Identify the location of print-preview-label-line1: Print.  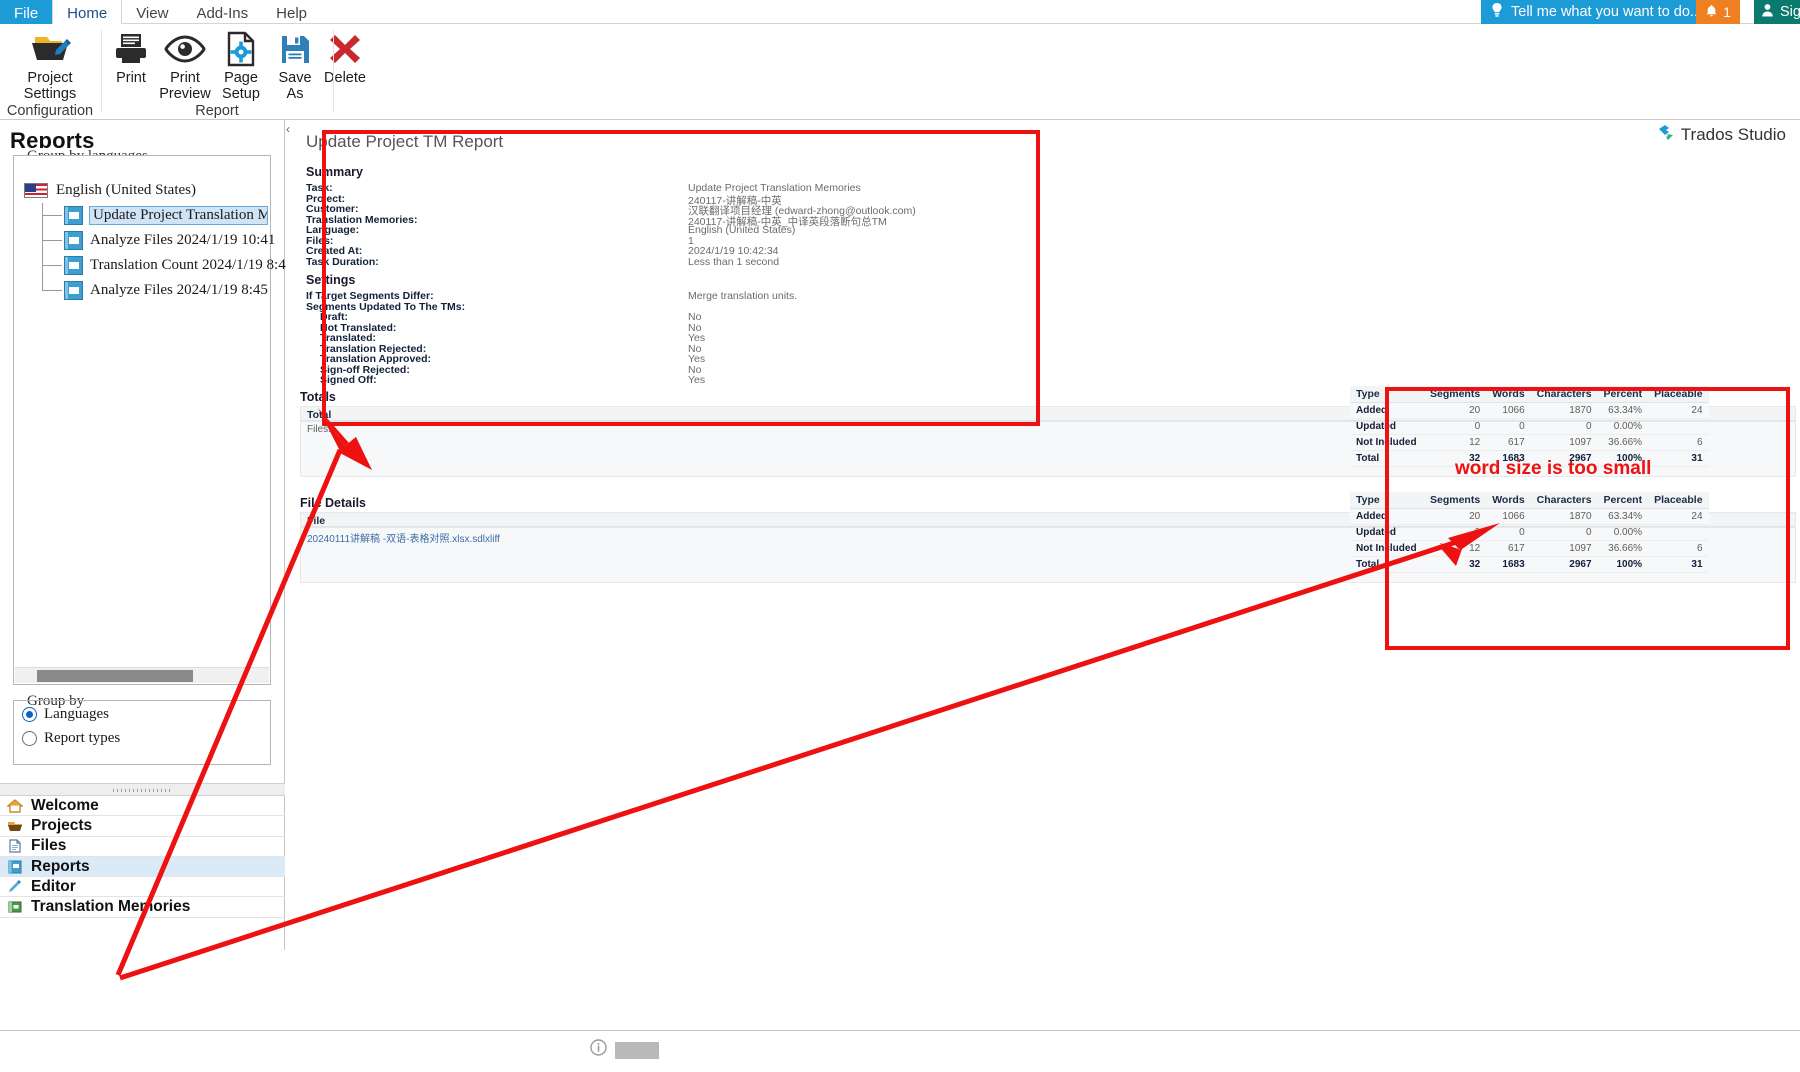
(185, 78).